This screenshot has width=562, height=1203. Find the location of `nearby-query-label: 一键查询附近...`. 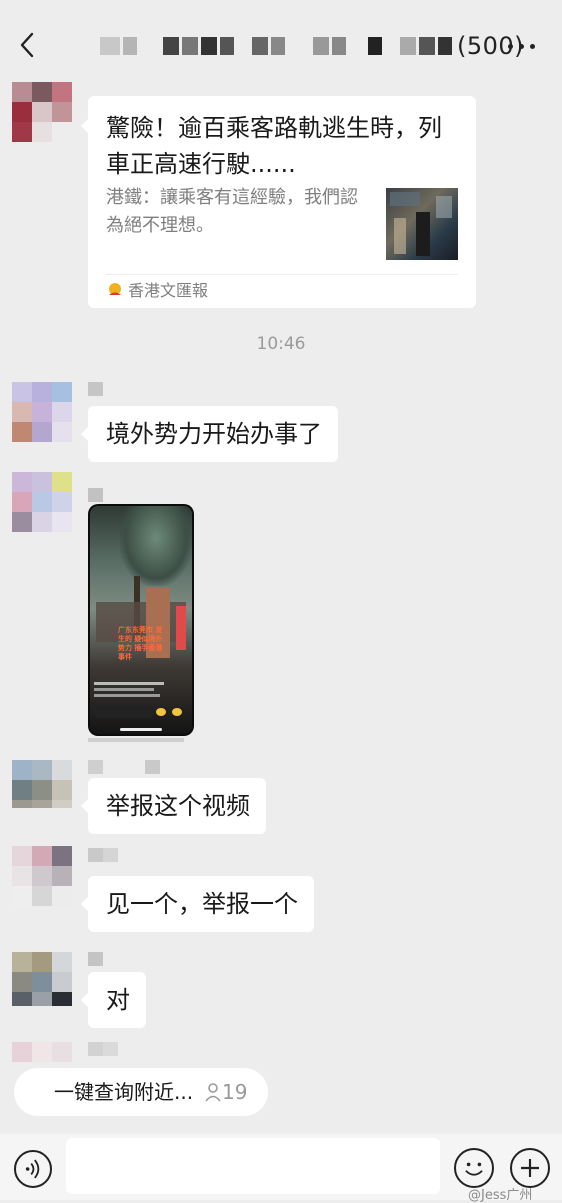

nearby-query-label: 一键查询附近... is located at coordinates (124, 1092).